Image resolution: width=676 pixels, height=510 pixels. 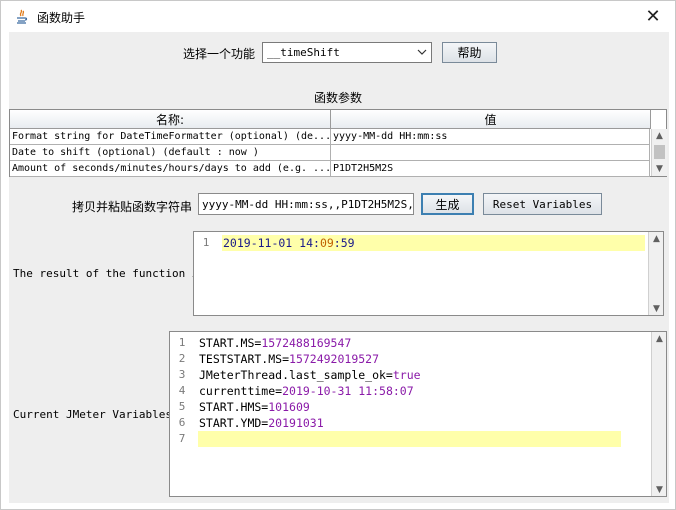 What do you see at coordinates (422, 52) in the screenshot?
I see `chevron-down-icon` at bounding box center [422, 52].